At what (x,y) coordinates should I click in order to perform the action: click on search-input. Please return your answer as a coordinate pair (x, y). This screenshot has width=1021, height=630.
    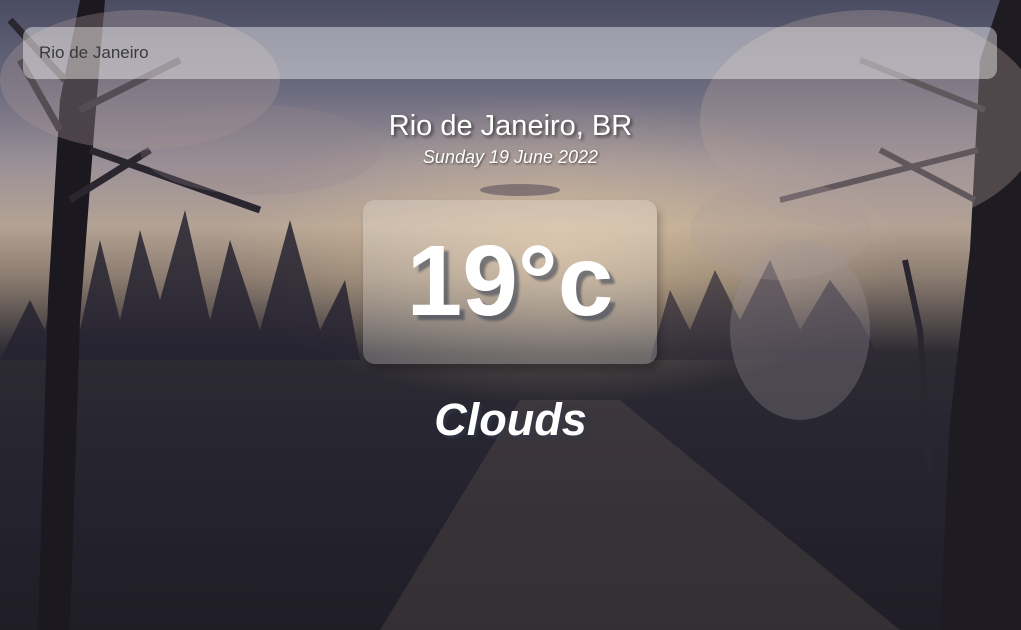
    Looking at the image, I should click on (510, 53).